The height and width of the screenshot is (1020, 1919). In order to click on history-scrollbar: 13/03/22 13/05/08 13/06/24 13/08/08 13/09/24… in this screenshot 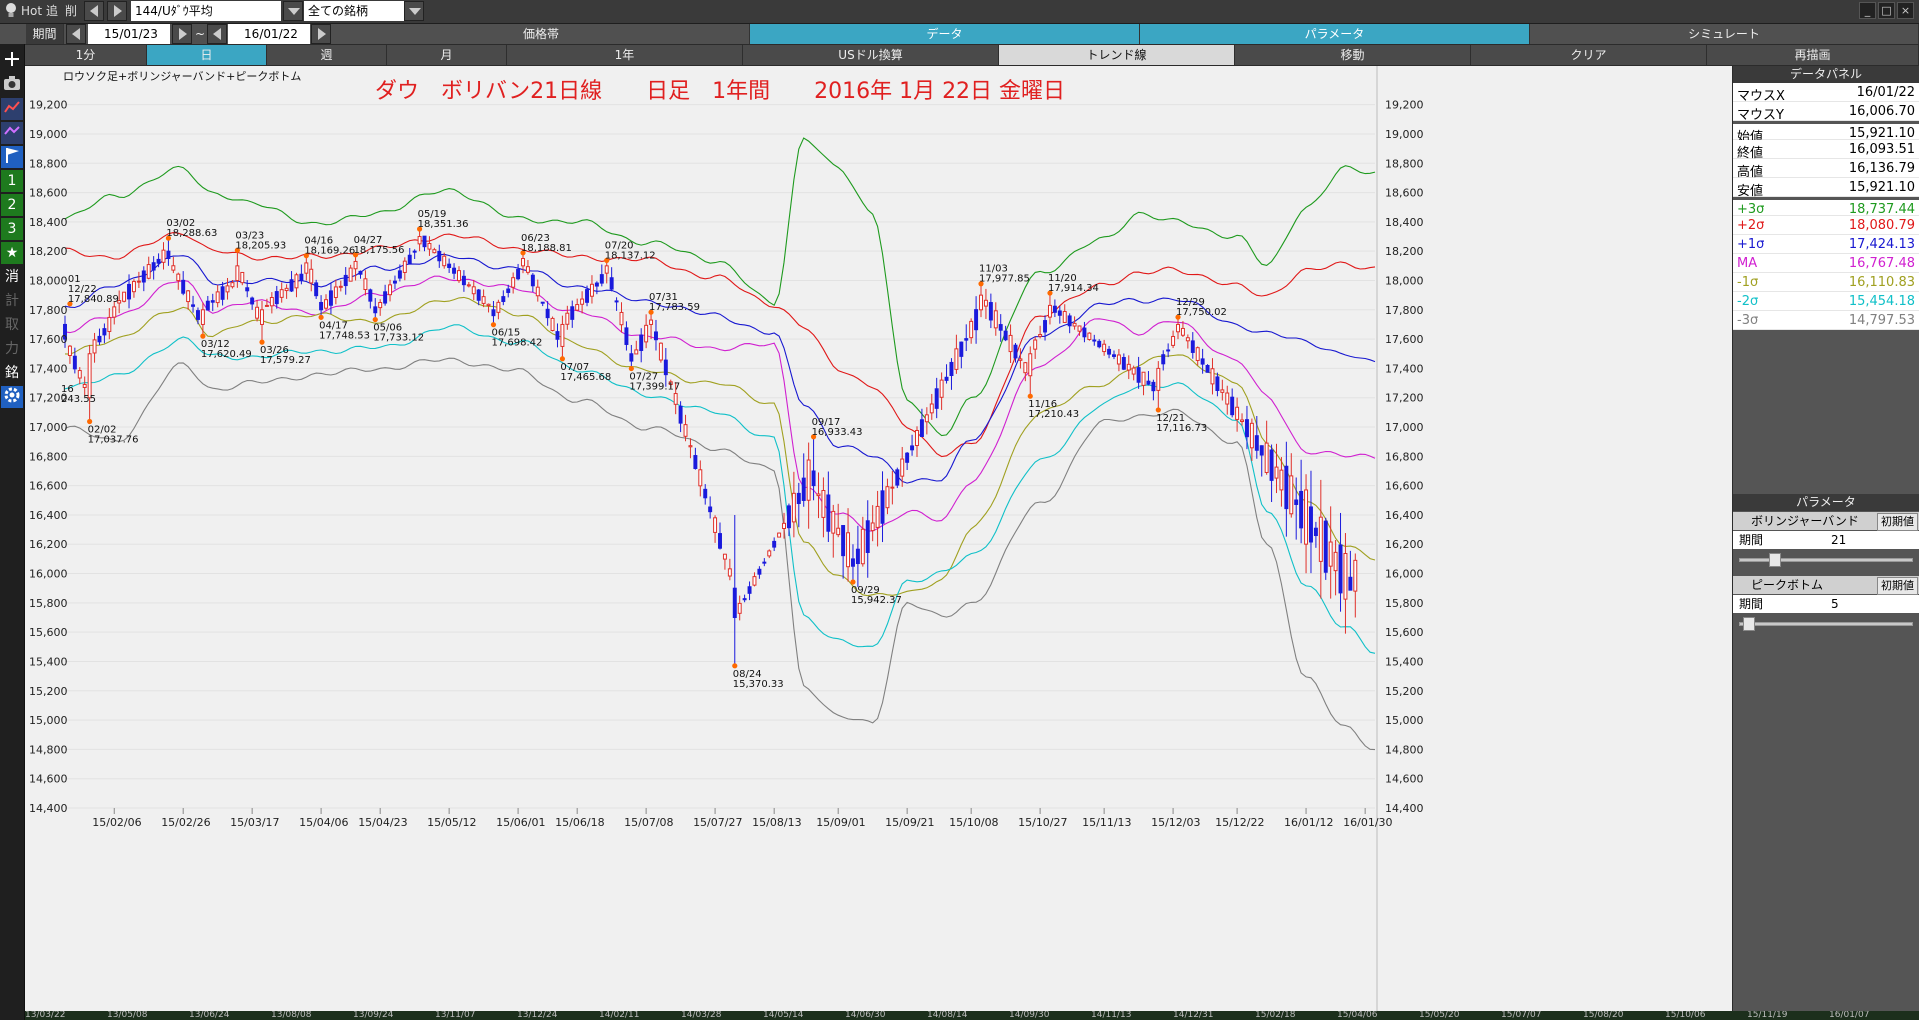, I will do `click(972, 1015)`.